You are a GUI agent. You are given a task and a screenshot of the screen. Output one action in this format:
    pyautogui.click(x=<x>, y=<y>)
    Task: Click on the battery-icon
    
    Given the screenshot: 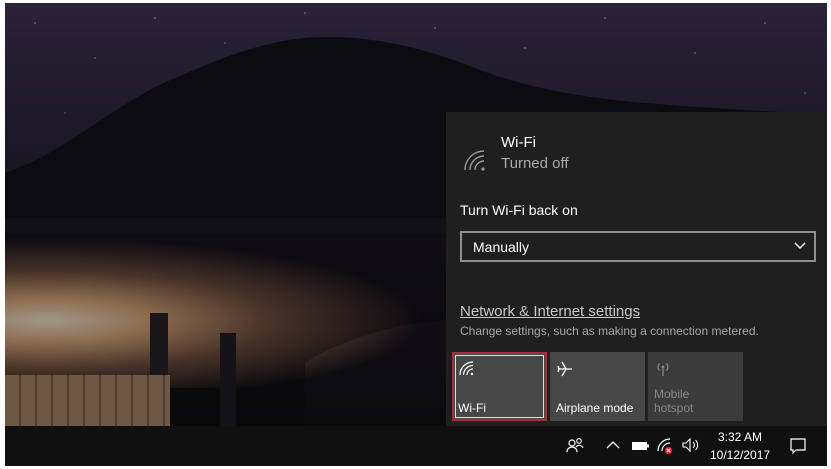 What is the action you would take?
    pyautogui.click(x=641, y=446)
    